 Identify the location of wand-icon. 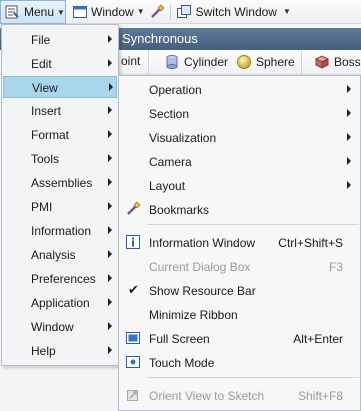
(157, 10).